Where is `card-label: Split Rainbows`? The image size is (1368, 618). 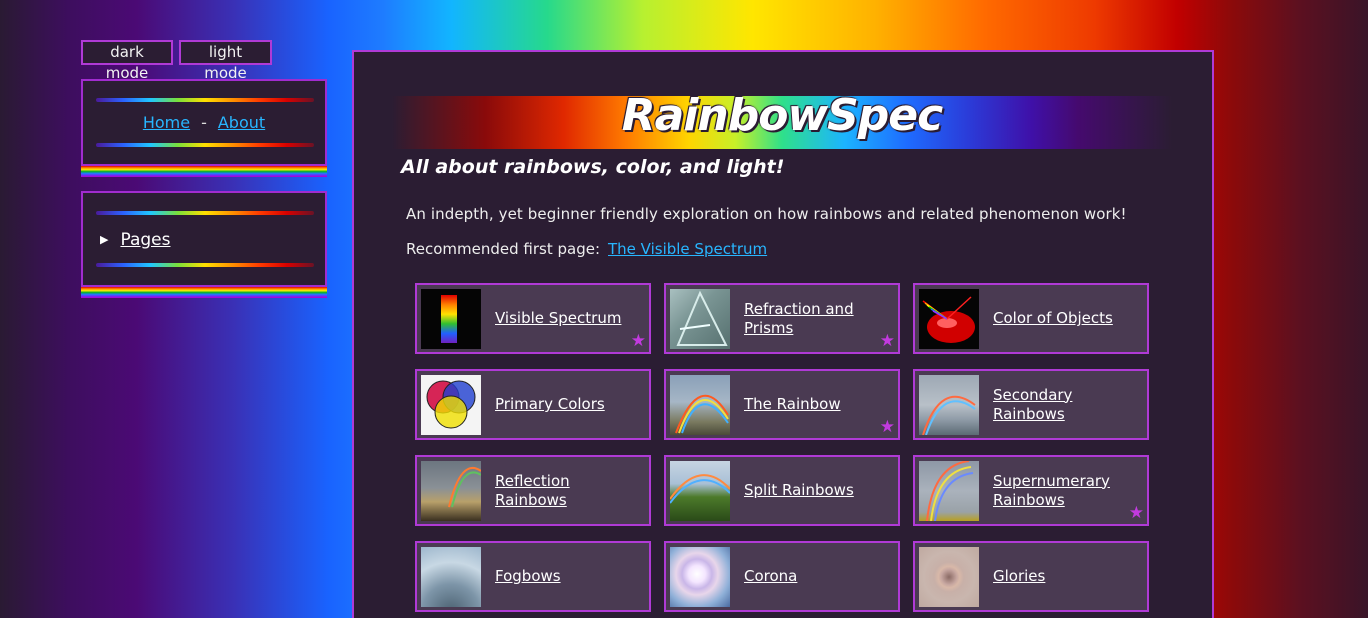
card-label: Split Rainbows is located at coordinates (819, 490).